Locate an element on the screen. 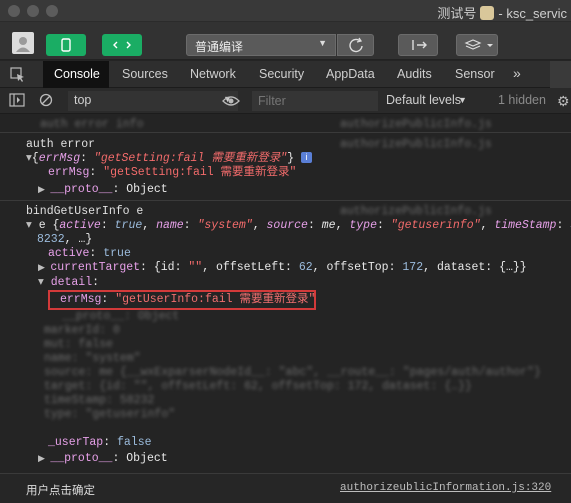 The image size is (571, 503). console-filterbar: top▼ Default levels▼ 1 hidden ⚙ is located at coordinates (285, 101).